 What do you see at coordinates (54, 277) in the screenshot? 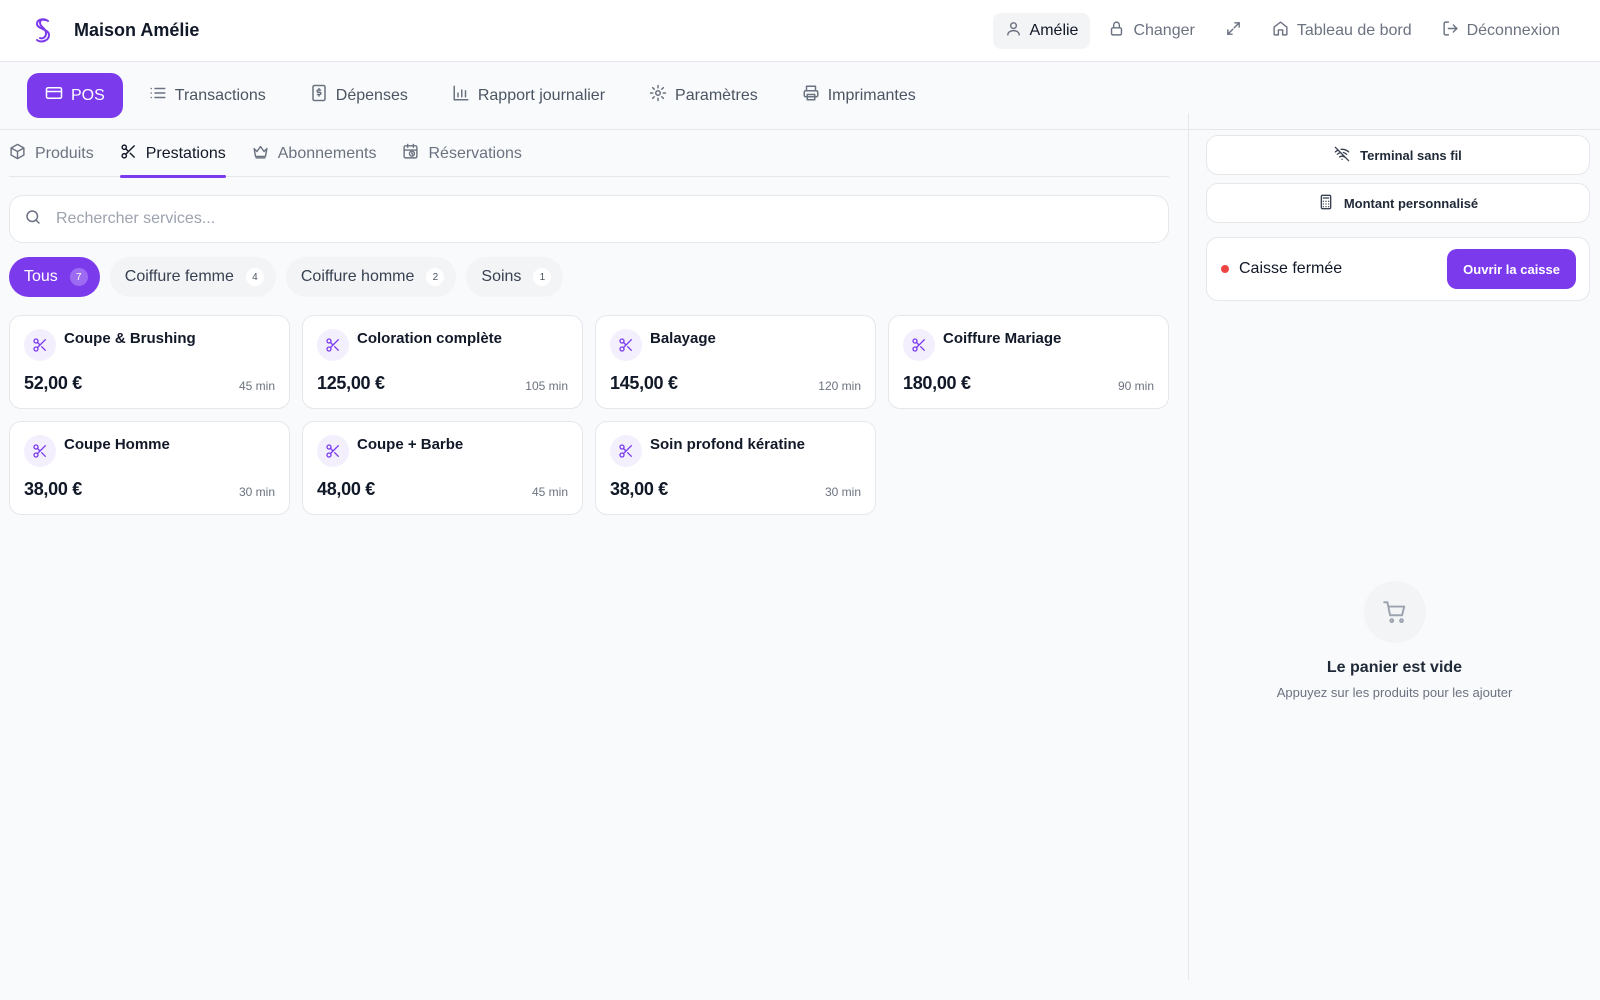
I see `filter-all: Tous 7` at bounding box center [54, 277].